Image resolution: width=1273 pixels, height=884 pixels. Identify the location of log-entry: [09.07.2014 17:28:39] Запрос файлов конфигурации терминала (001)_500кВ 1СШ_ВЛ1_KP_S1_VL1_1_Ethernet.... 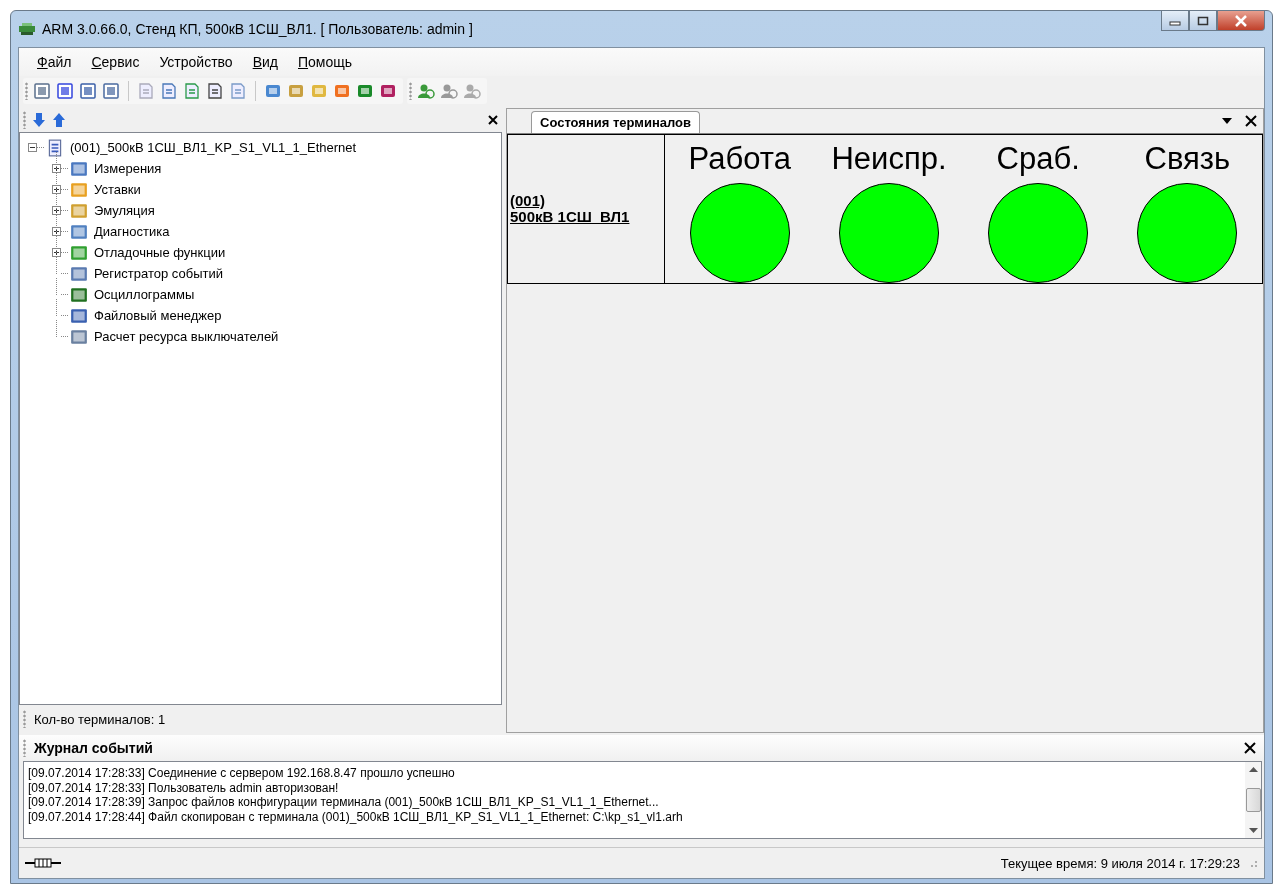
(344, 802).